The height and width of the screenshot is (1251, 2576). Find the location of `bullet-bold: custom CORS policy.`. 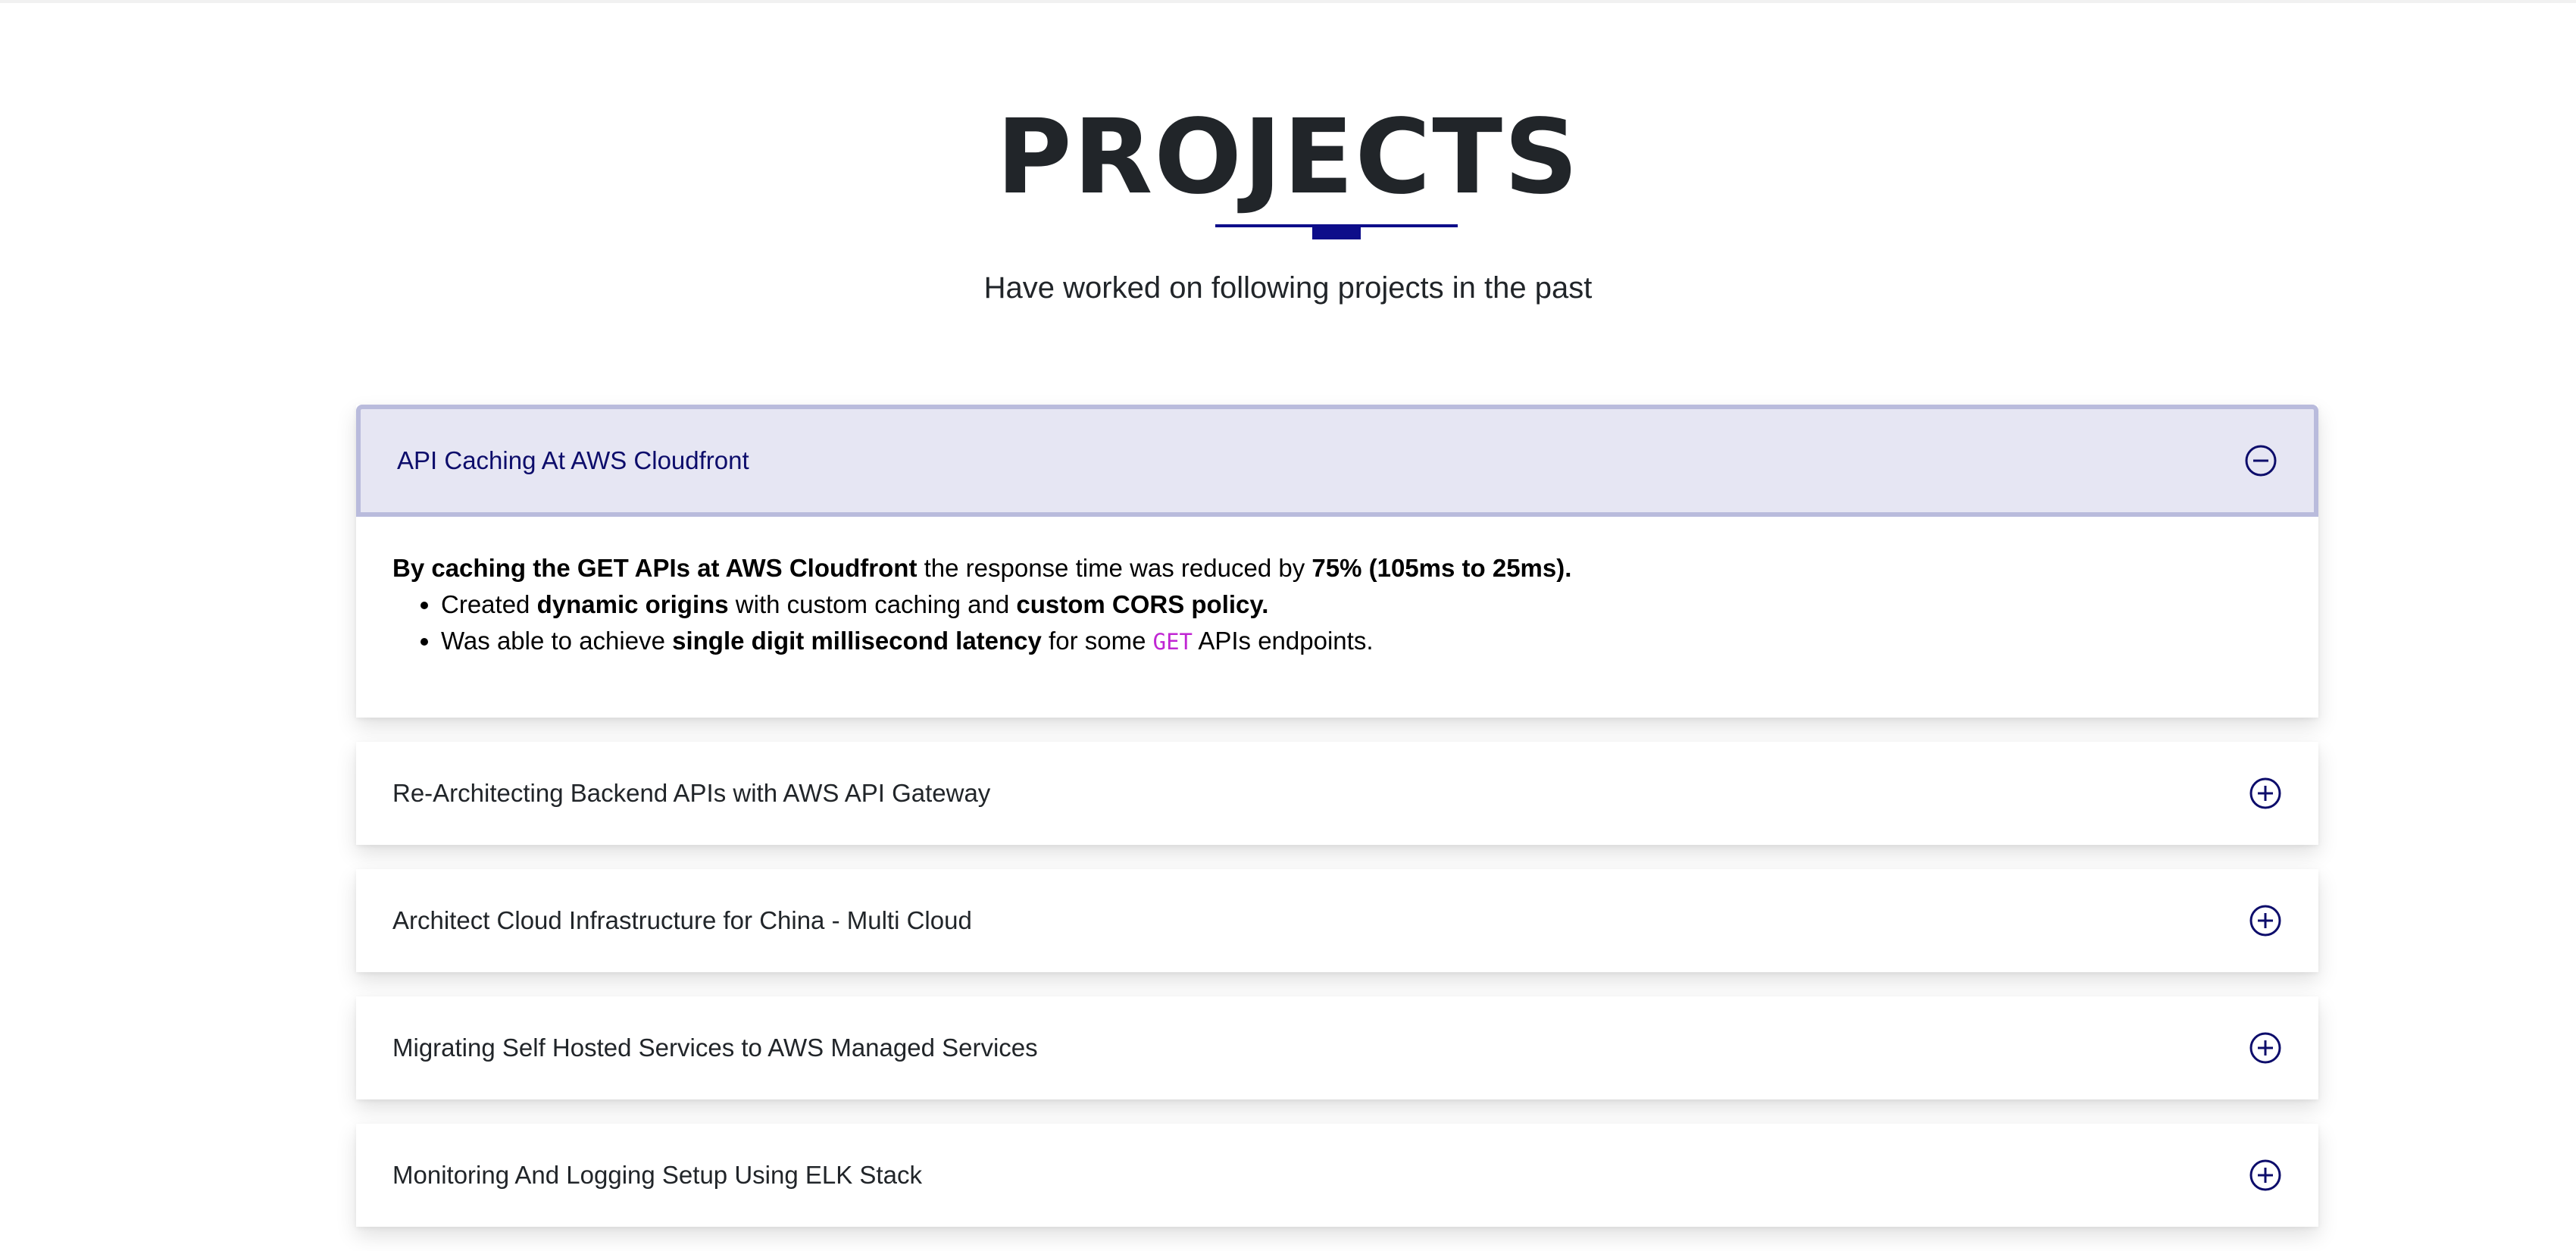

bullet-bold: custom CORS policy. is located at coordinates (1142, 604).